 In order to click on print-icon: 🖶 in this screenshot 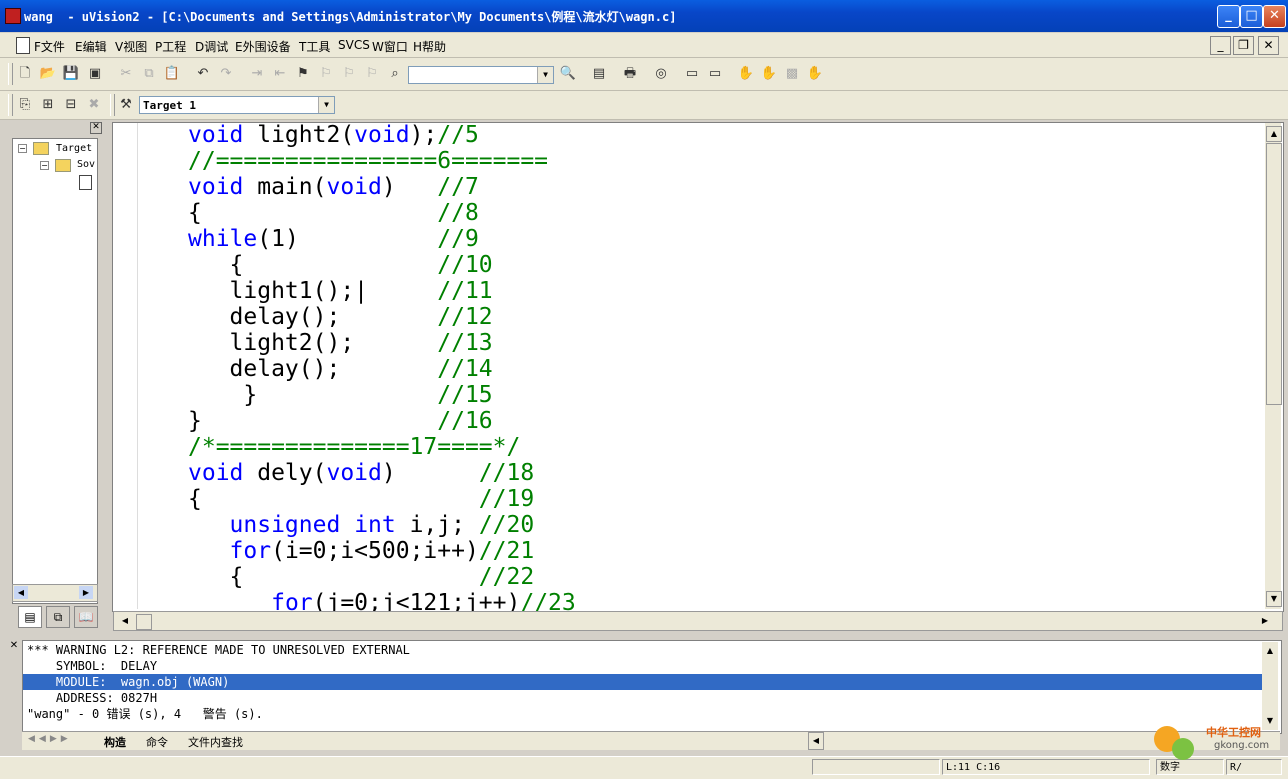, I will do `click(630, 74)`.